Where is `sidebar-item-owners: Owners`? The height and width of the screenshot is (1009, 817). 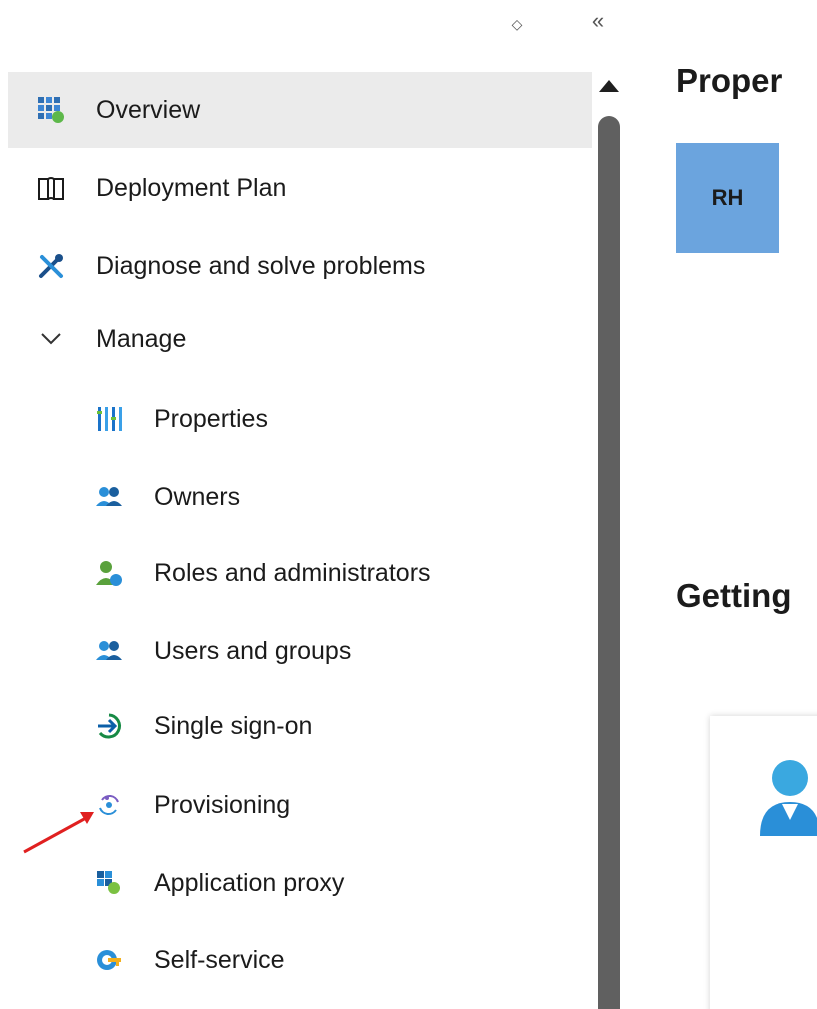 sidebar-item-owners: Owners is located at coordinates (300, 497).